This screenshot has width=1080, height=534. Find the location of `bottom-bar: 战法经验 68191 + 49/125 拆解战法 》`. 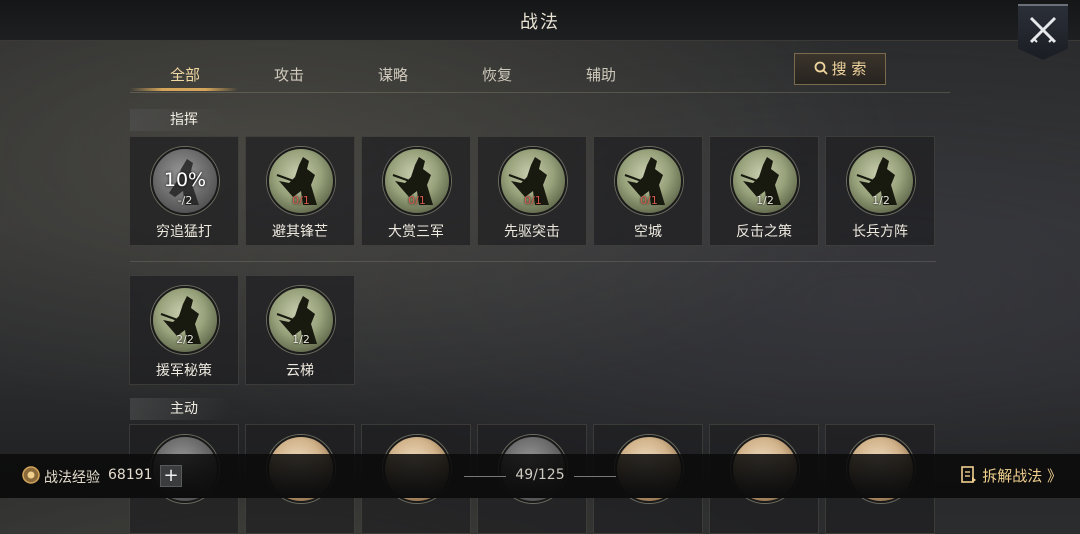

bottom-bar: 战法经验 68191 + 49/125 拆解战法 》 is located at coordinates (540, 476).